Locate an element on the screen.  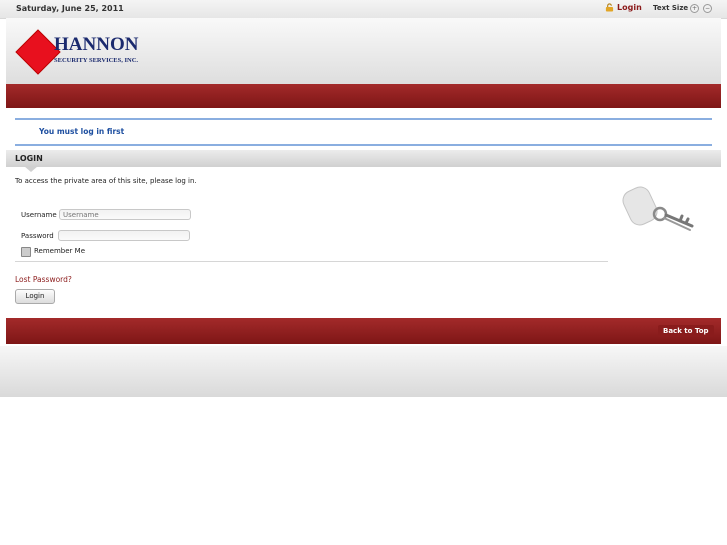
top-login-link: Login is located at coordinates (623, 7).